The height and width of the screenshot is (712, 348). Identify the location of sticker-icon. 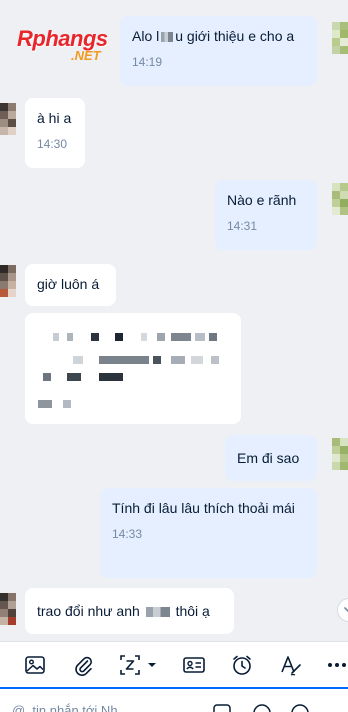
(222, 708).